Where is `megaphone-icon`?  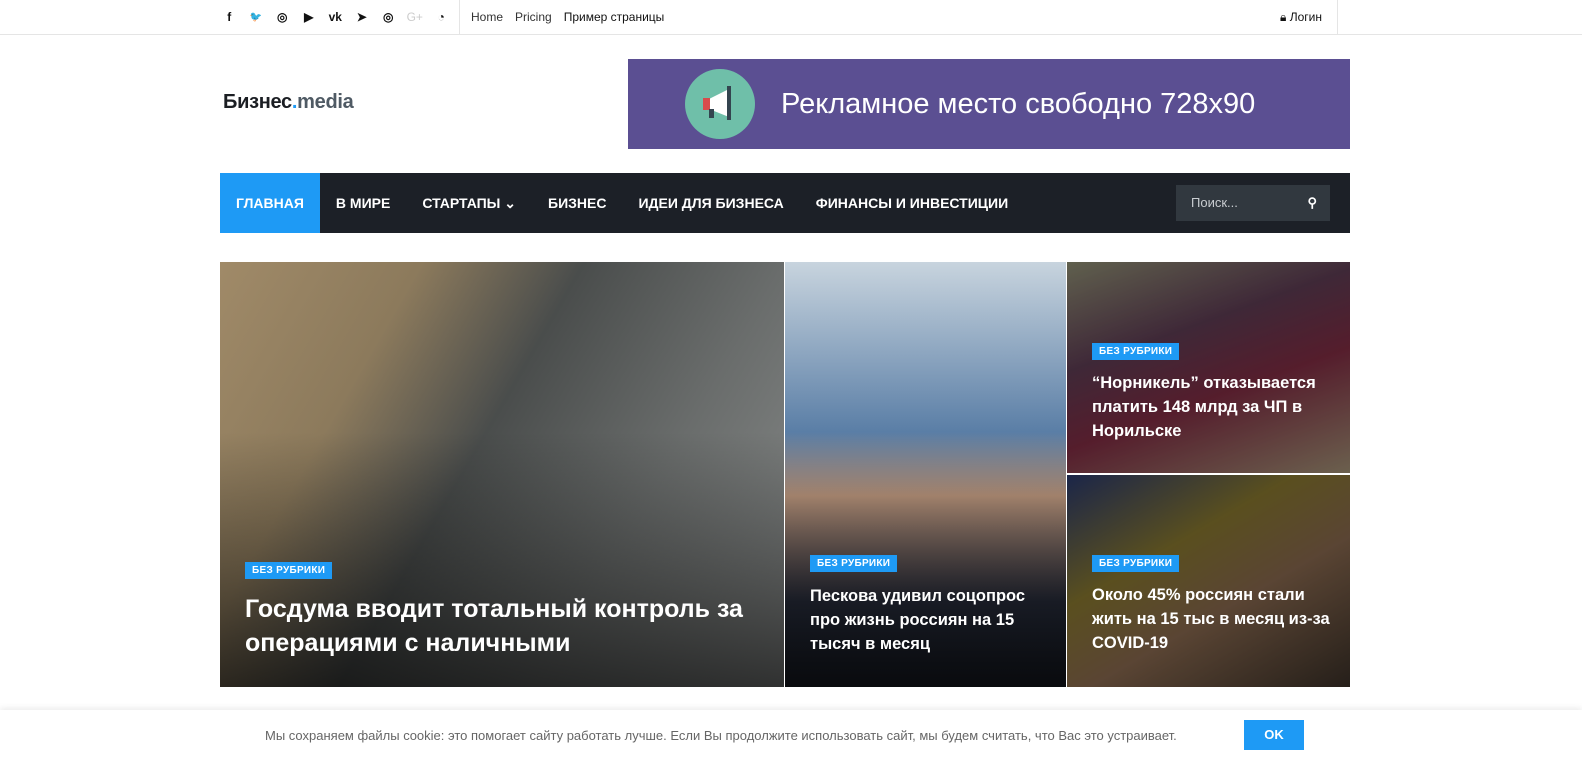
megaphone-icon is located at coordinates (720, 104).